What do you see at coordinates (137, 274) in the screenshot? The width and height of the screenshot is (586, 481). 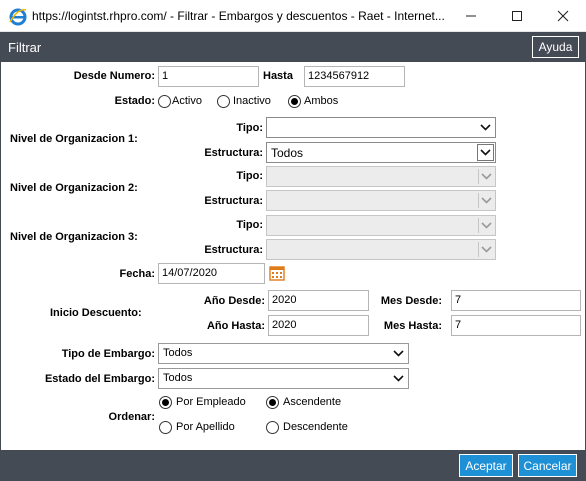 I see `fecha-label: Fecha:` at bounding box center [137, 274].